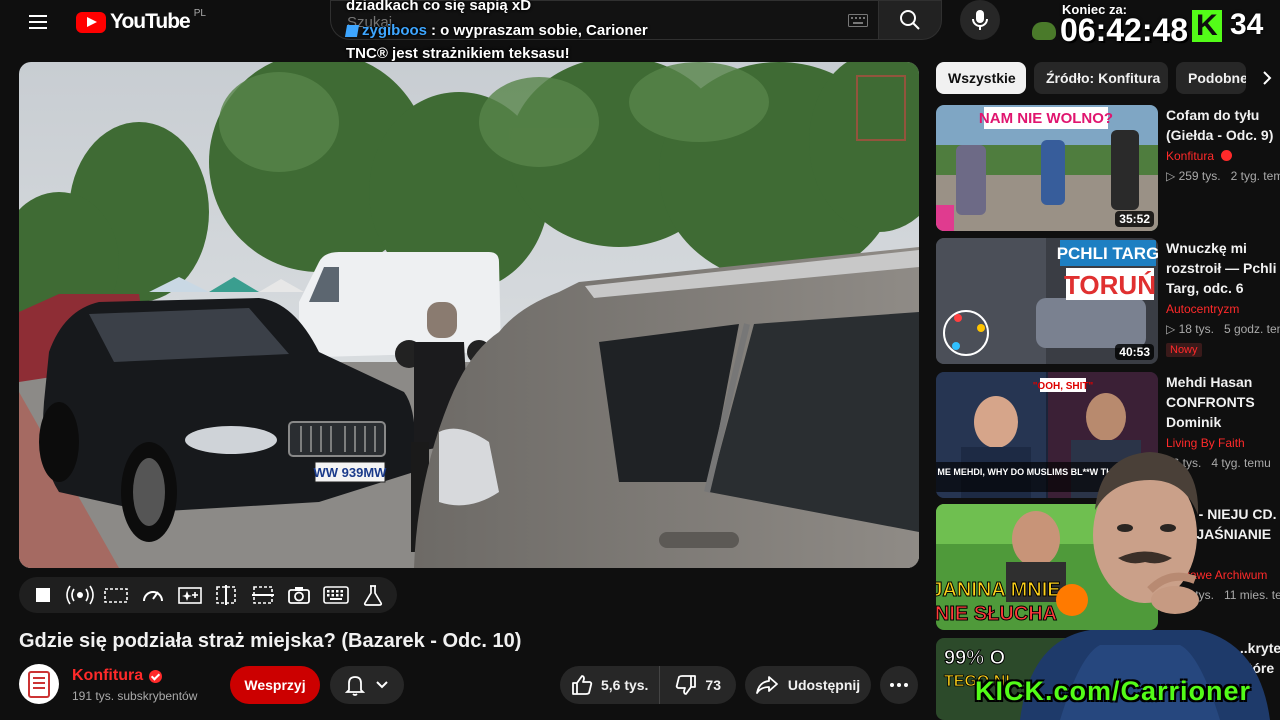 The height and width of the screenshot is (720, 1280). What do you see at coordinates (395, 30) in the screenshot?
I see `chat-username: zygiboos` at bounding box center [395, 30].